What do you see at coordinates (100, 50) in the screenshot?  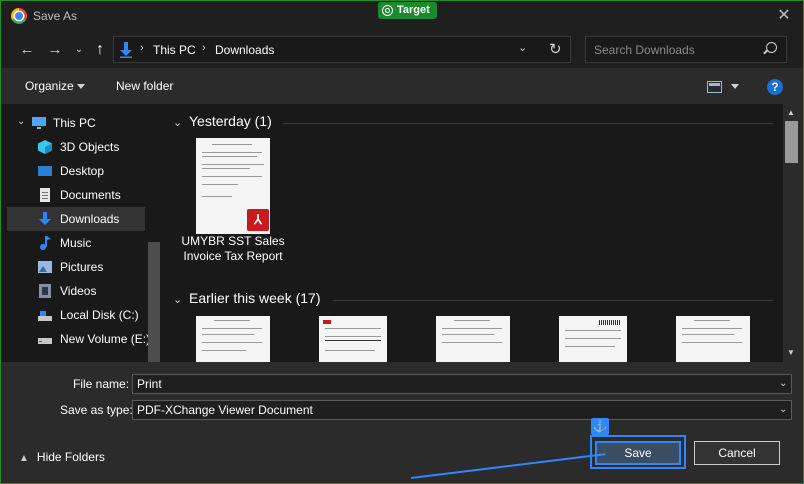 I see `up-arrow-icon: ↑` at bounding box center [100, 50].